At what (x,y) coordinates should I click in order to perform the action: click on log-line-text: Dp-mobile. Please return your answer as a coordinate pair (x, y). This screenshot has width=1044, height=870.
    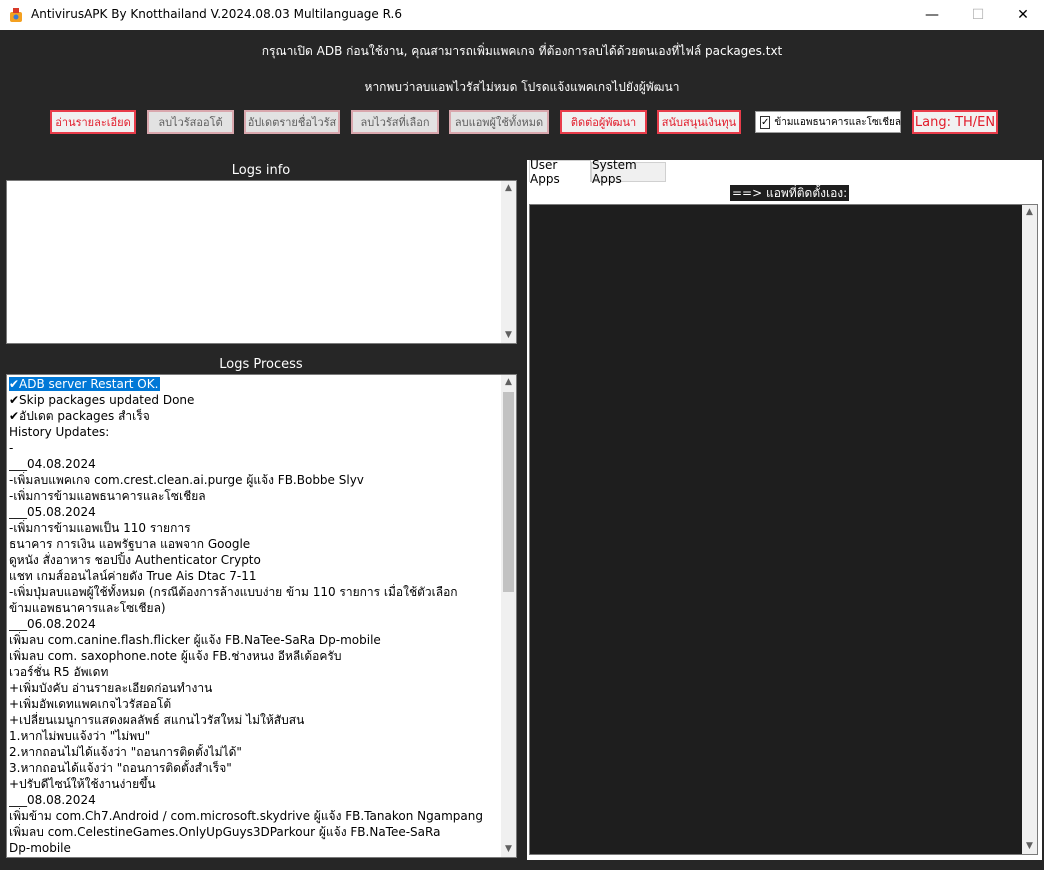
    Looking at the image, I should click on (40, 848).